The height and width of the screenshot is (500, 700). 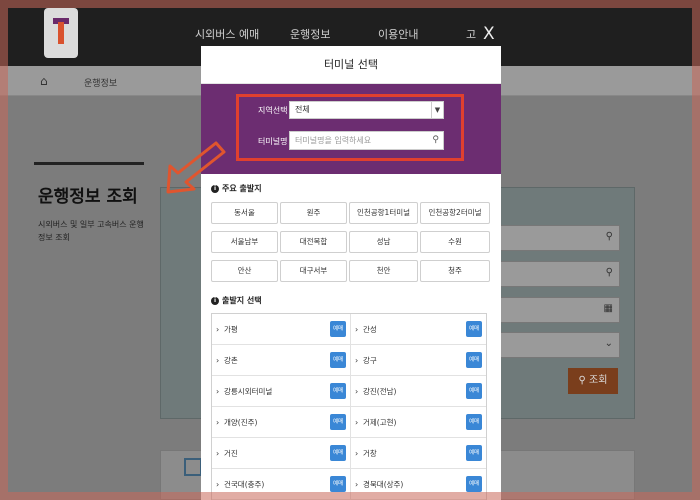 What do you see at coordinates (100, 82) in the screenshot?
I see `breadcrumb-item: 운행정보` at bounding box center [100, 82].